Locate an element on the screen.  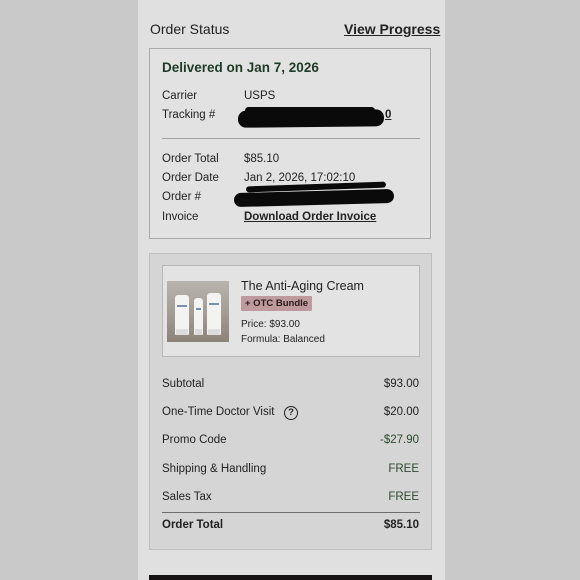
doctor-visit-label: One-Time Doctor Visit is located at coordinates (218, 412).